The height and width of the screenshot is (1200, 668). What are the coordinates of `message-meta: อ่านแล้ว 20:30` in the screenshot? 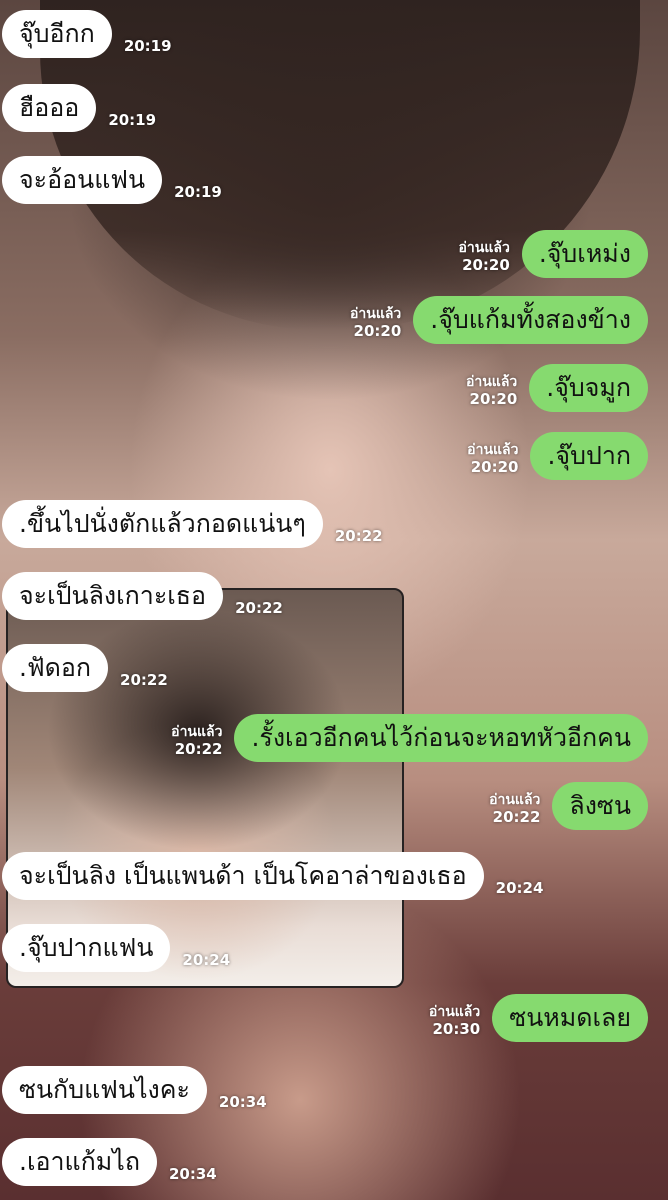 It's located at (454, 1020).